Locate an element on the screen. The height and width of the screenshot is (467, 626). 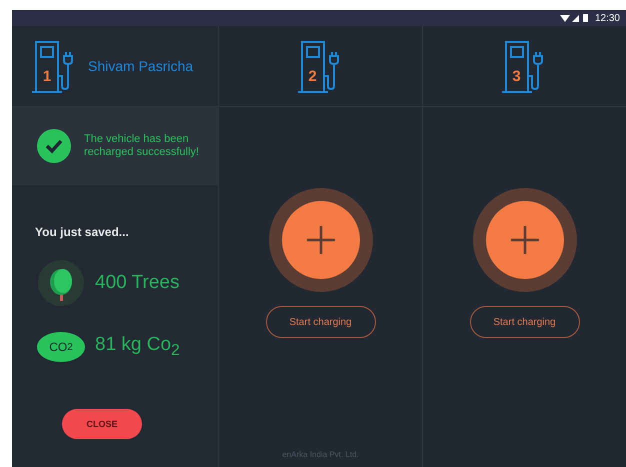
station-number: 2 is located at coordinates (312, 76).